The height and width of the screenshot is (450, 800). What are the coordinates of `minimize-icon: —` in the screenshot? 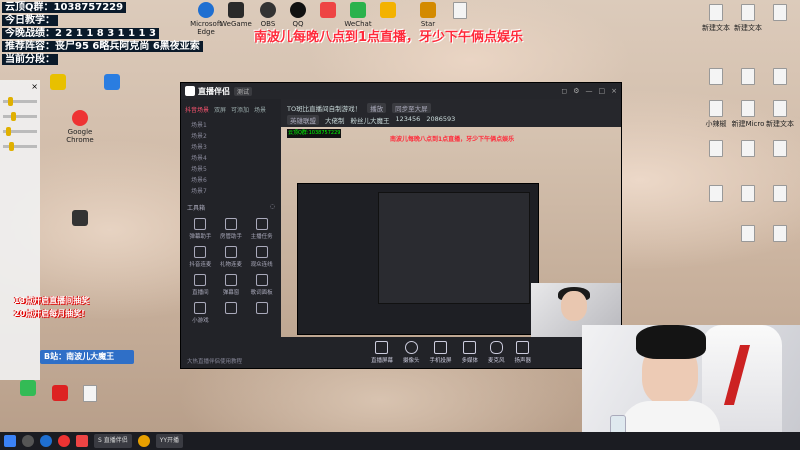 It's located at (589, 91).